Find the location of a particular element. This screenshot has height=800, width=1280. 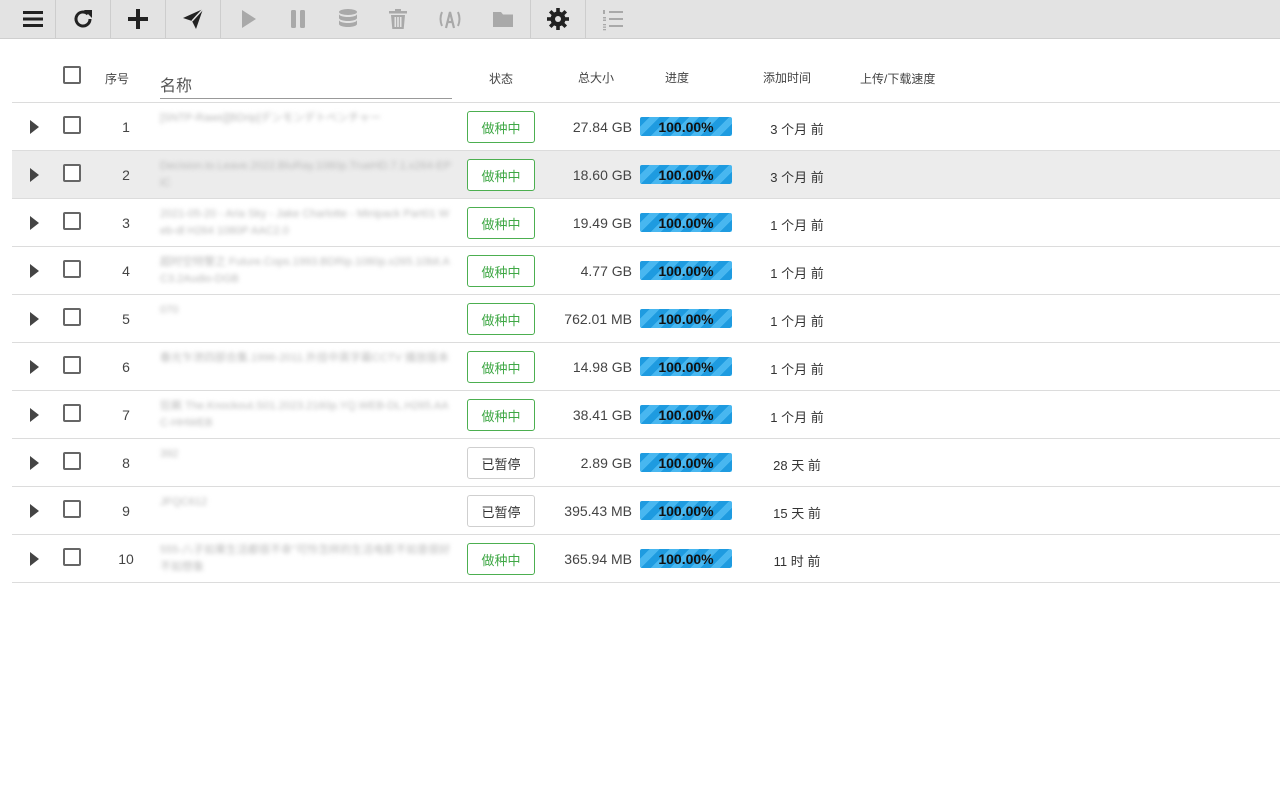

menu-icon is located at coordinates (33, 19).